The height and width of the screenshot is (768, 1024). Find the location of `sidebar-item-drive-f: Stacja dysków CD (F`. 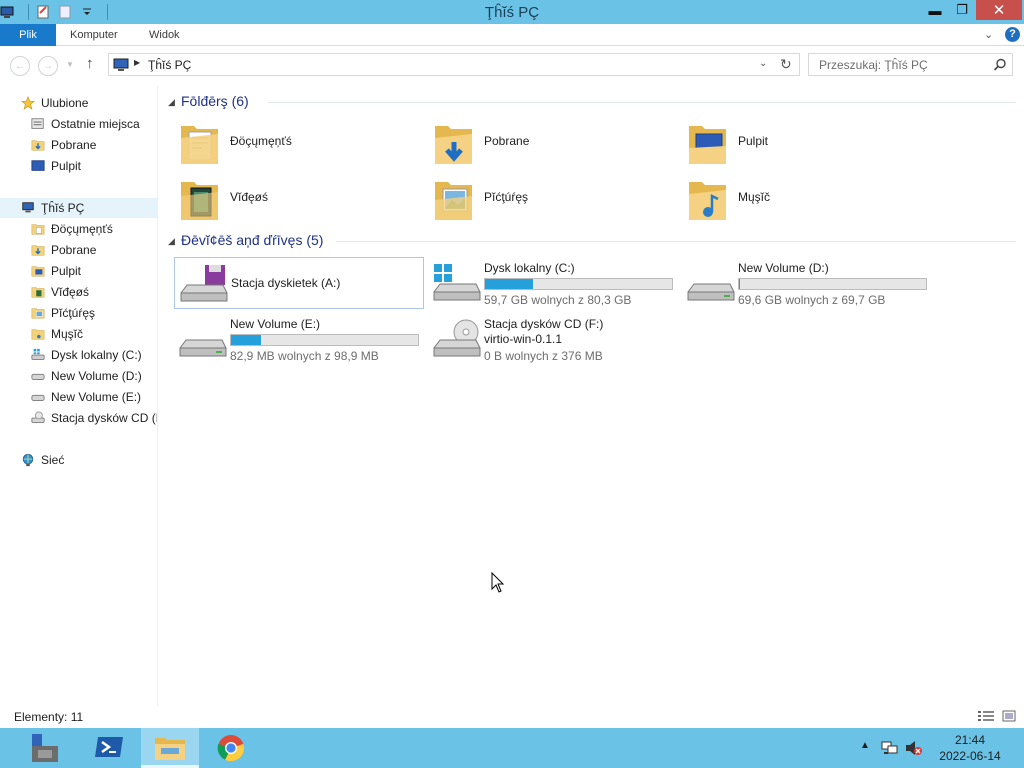

sidebar-item-drive-f: Stacja dysków CD (F is located at coordinates (78, 418).